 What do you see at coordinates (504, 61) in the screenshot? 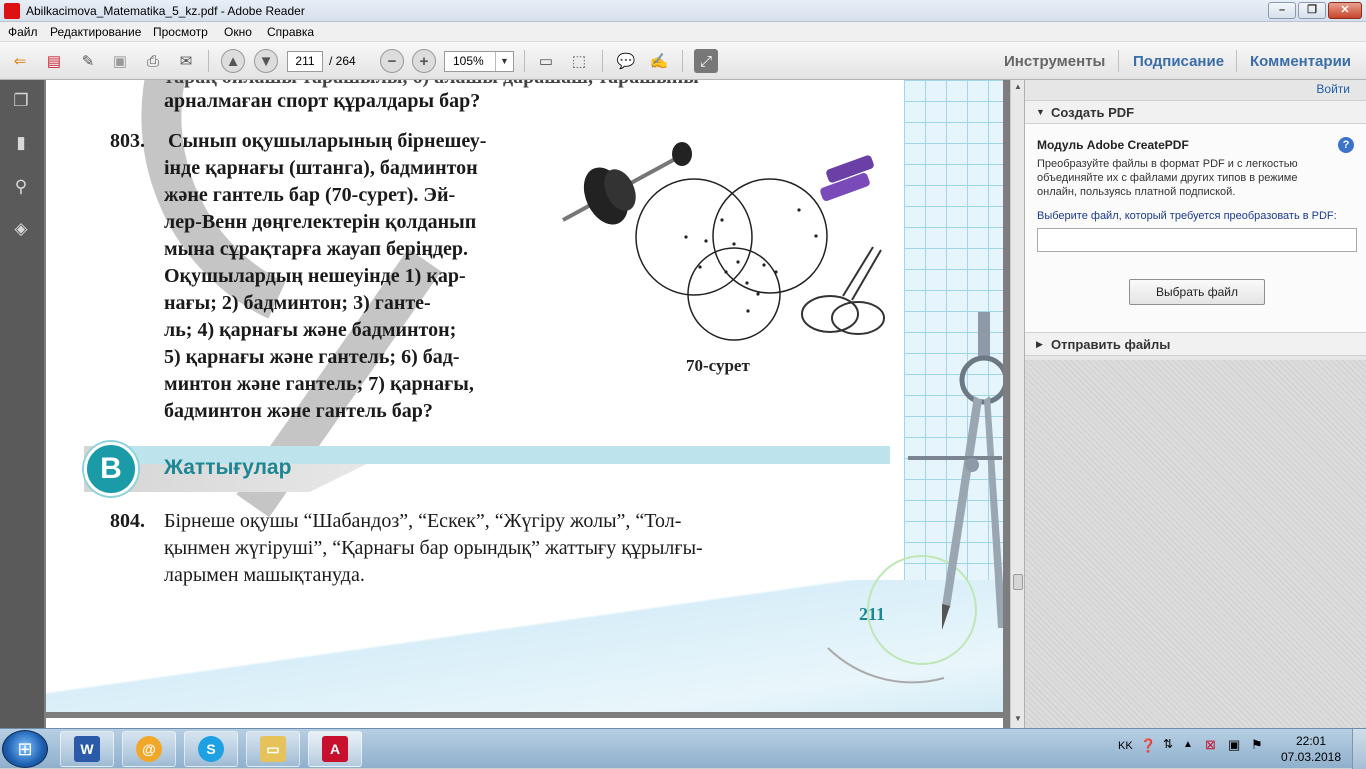
I see `chevron-down-icon: ▼` at bounding box center [504, 61].